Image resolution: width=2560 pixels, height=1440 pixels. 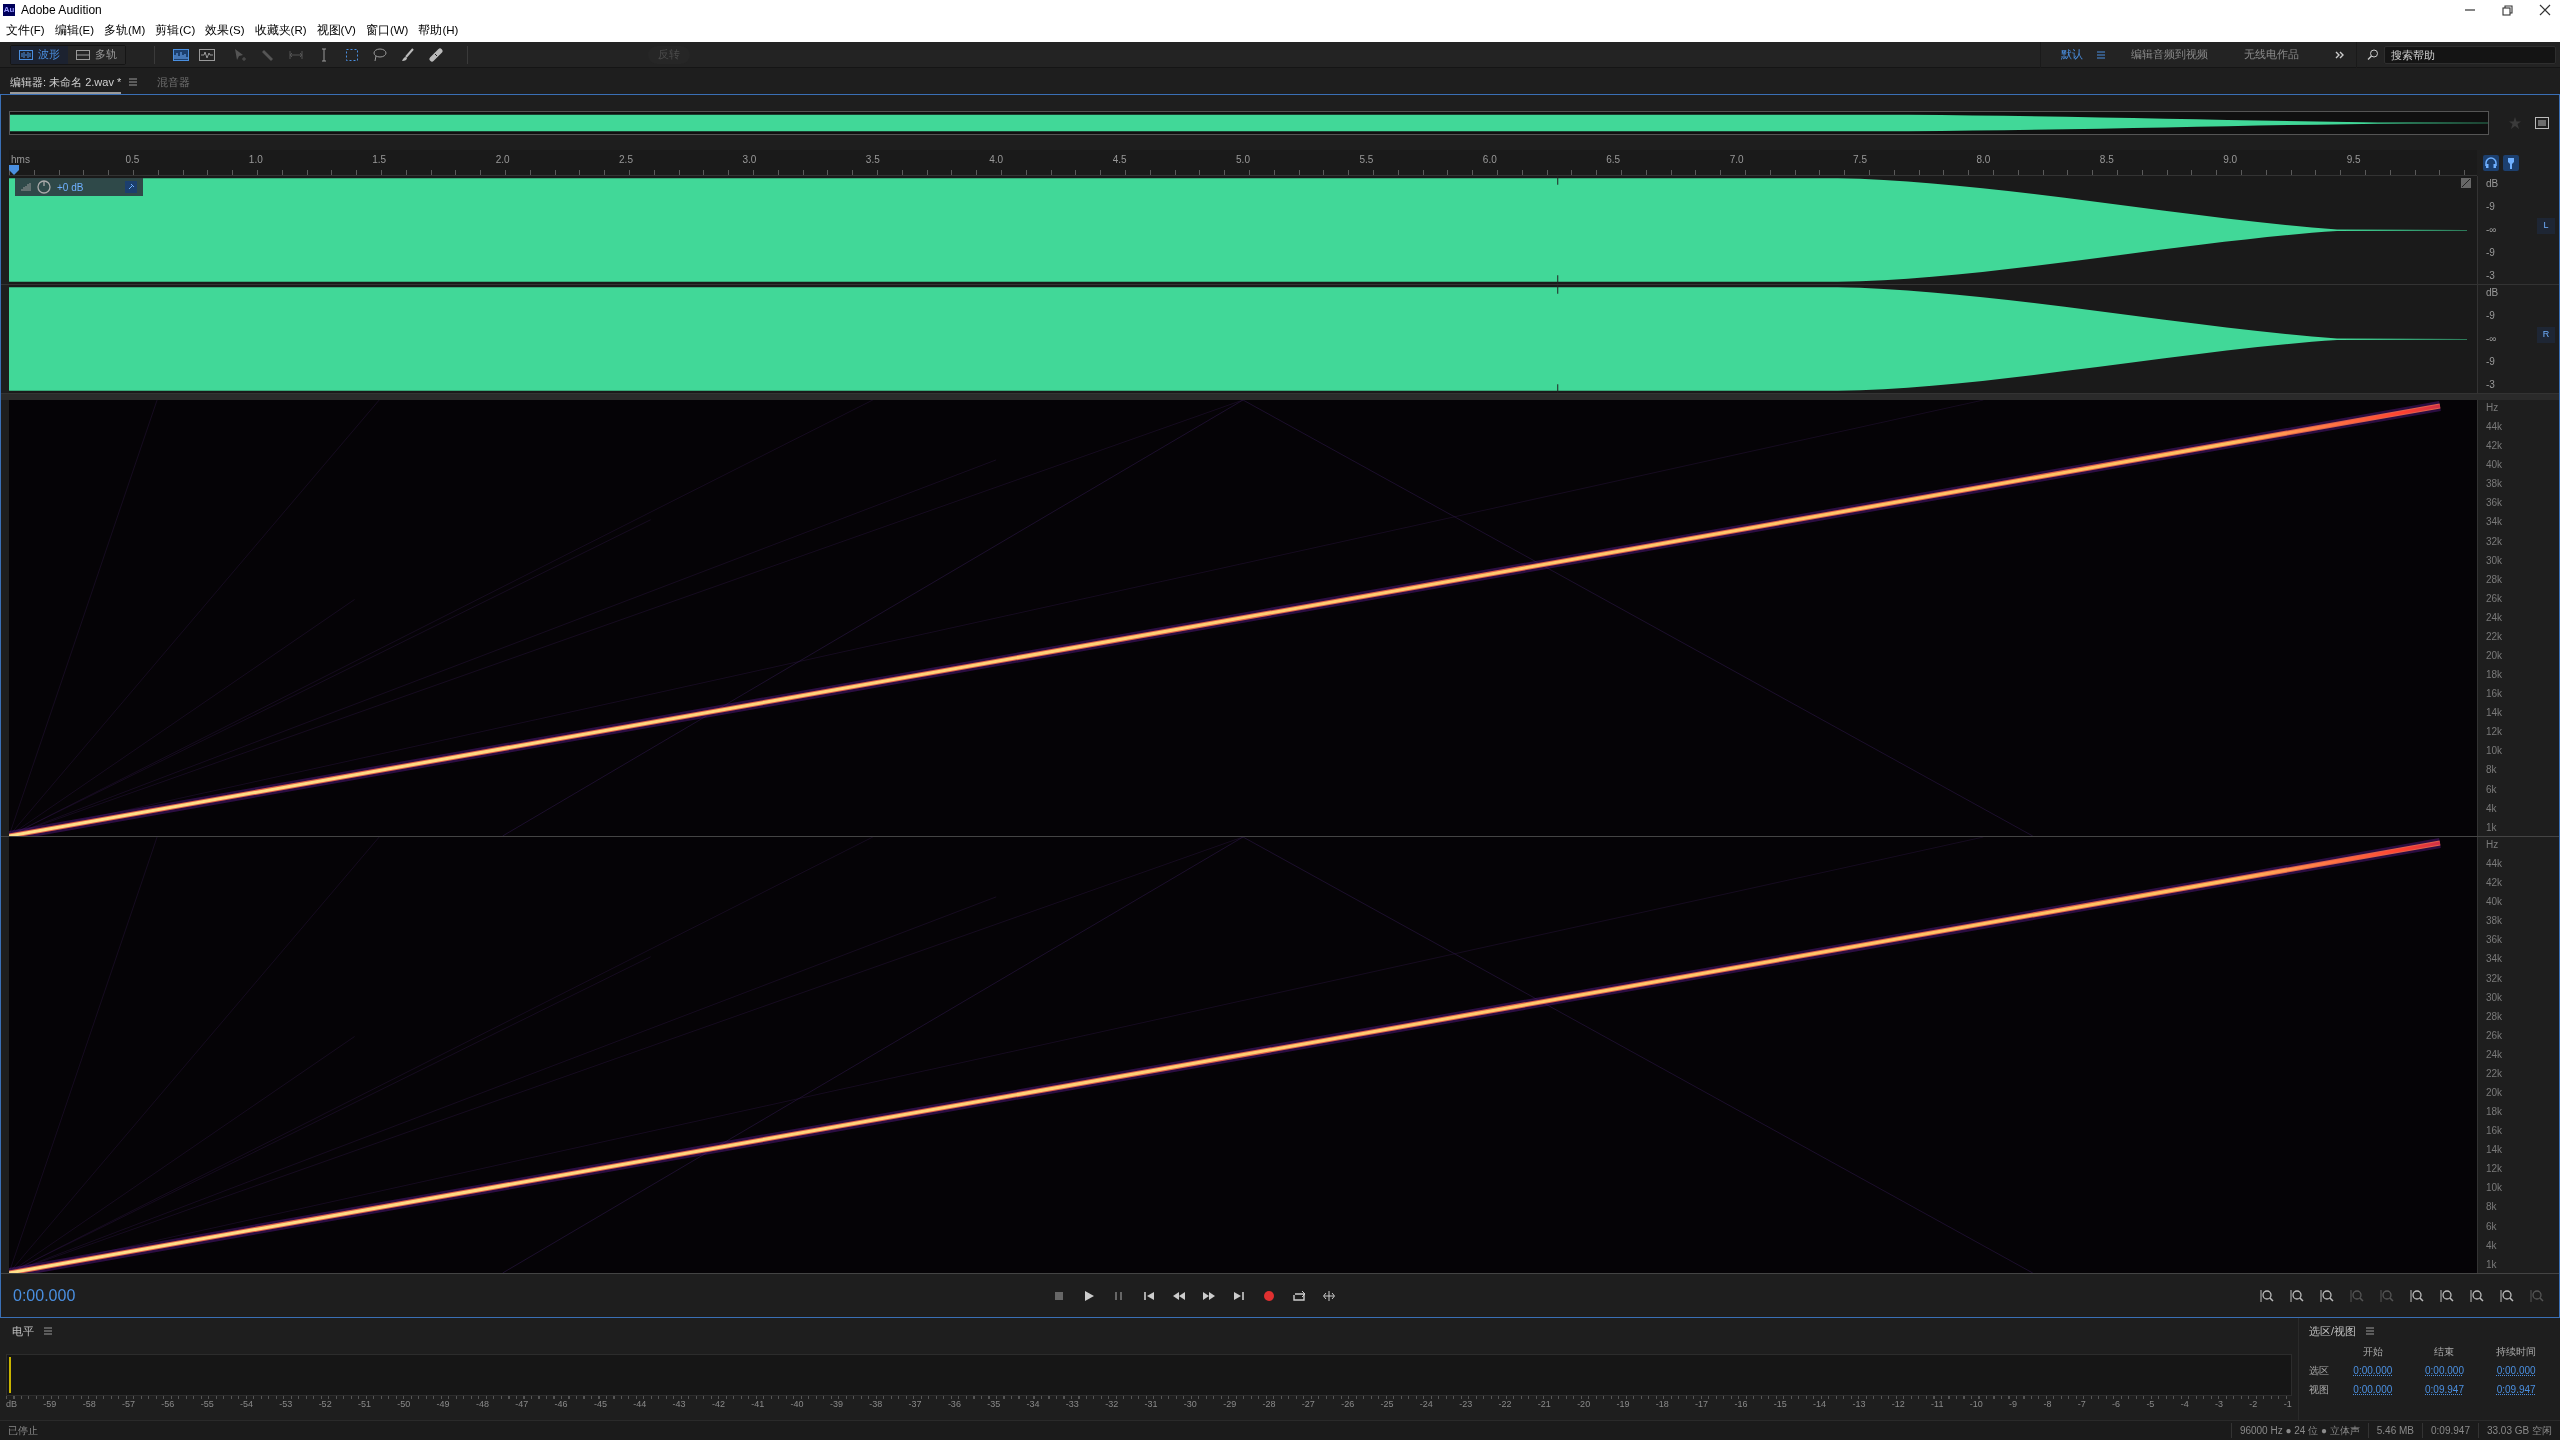 I want to click on meter-label: -16, so click(x=1741, y=1405).